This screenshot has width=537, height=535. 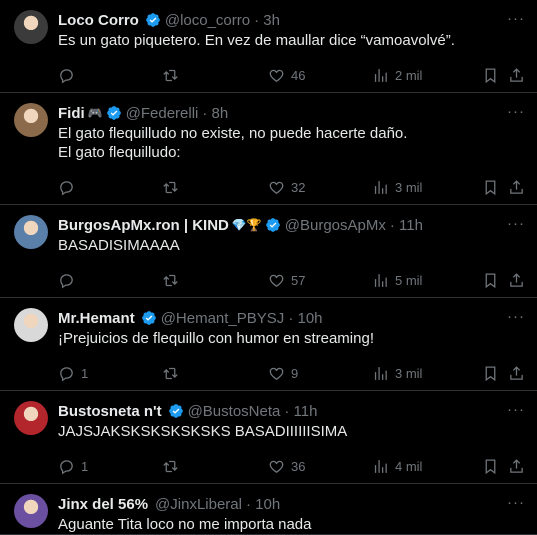 What do you see at coordinates (96, 318) in the screenshot?
I see `display-name: Mr.Hemant` at bounding box center [96, 318].